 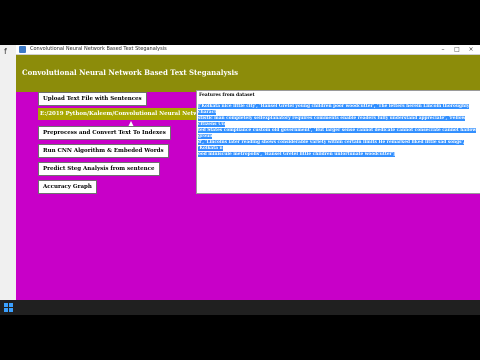 What do you see at coordinates (8, 180) in the screenshot?
I see `desktop-strip: f 3 items` at bounding box center [8, 180].